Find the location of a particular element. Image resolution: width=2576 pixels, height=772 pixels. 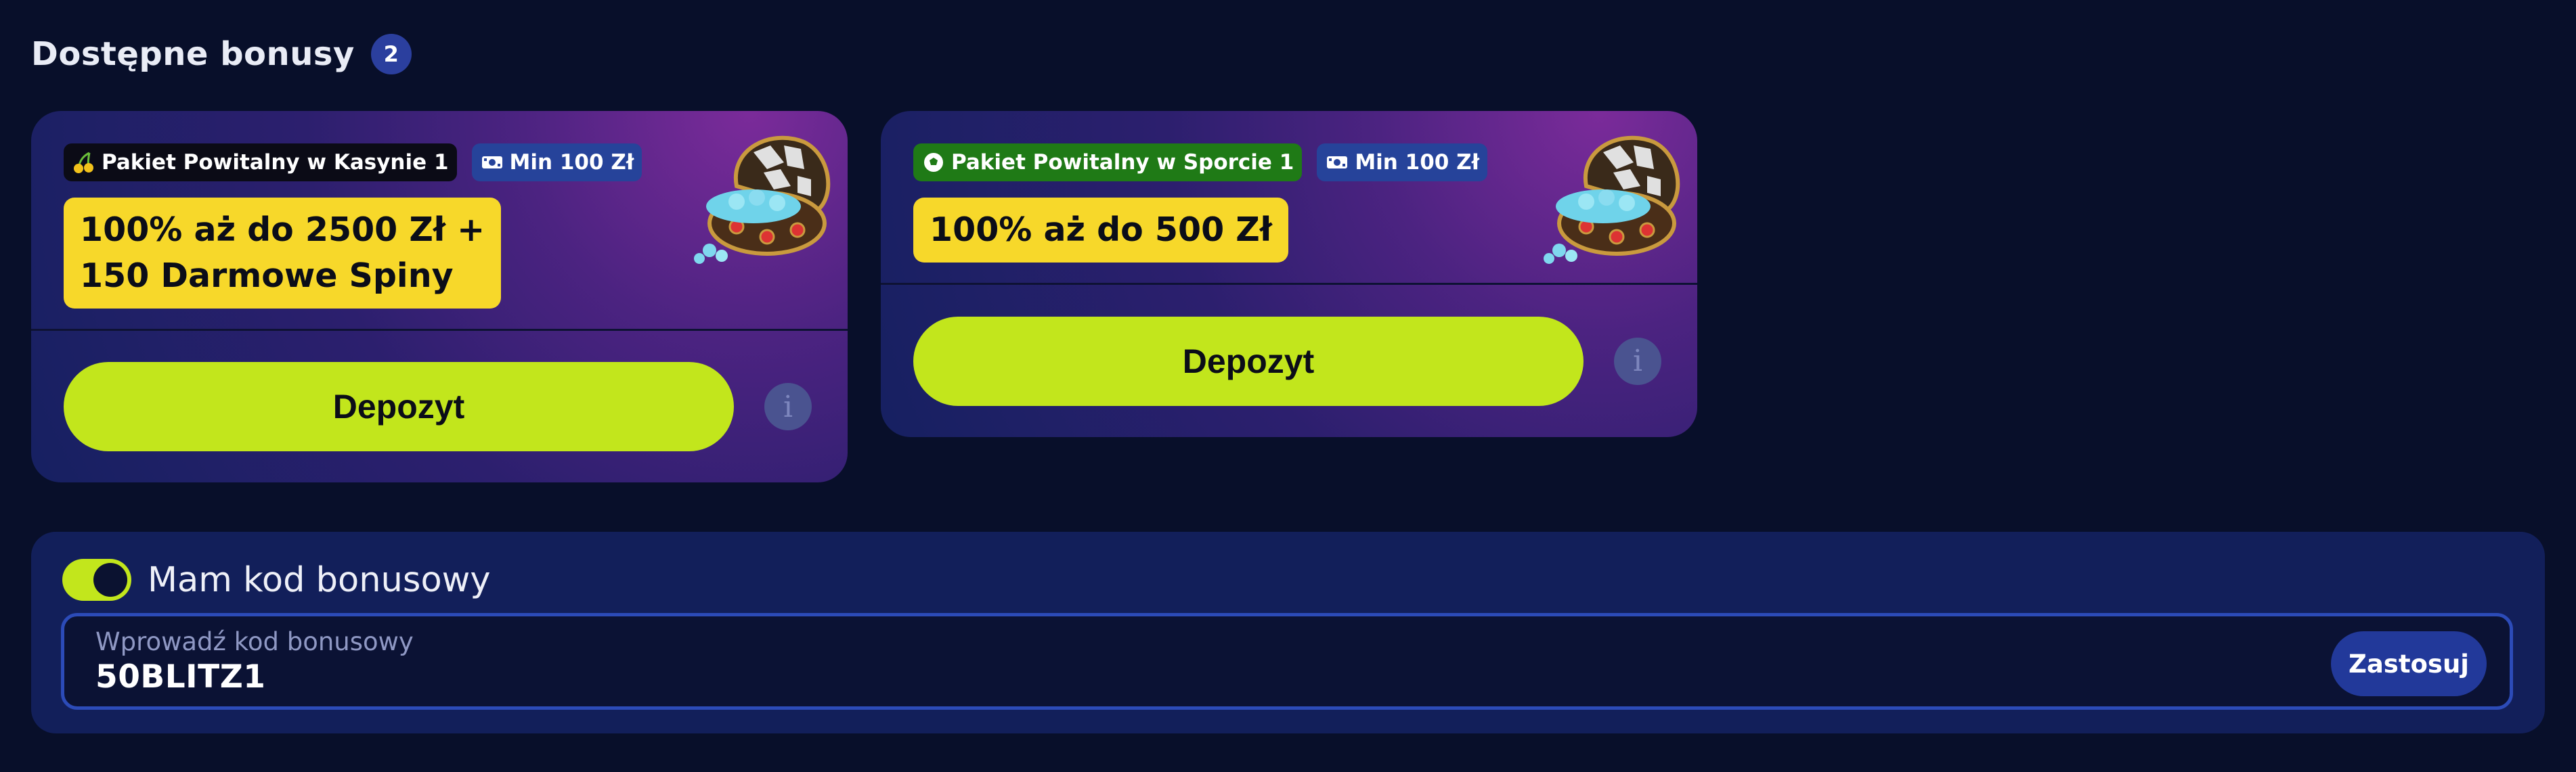

bonus-tag-sport: Pakiet Powitalny w Sporcie 1 is located at coordinates (1108, 162).